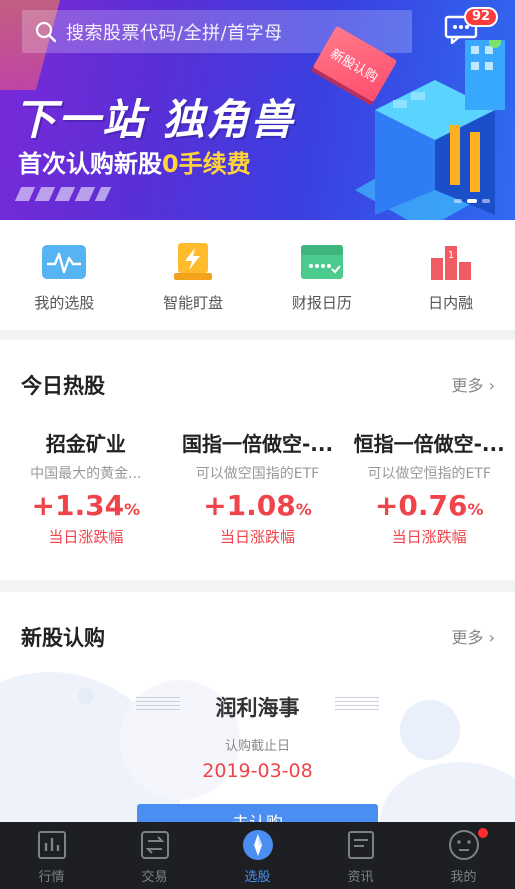 This screenshot has width=515, height=889. I want to click on stock-change-value: +1.08, so click(249, 505).